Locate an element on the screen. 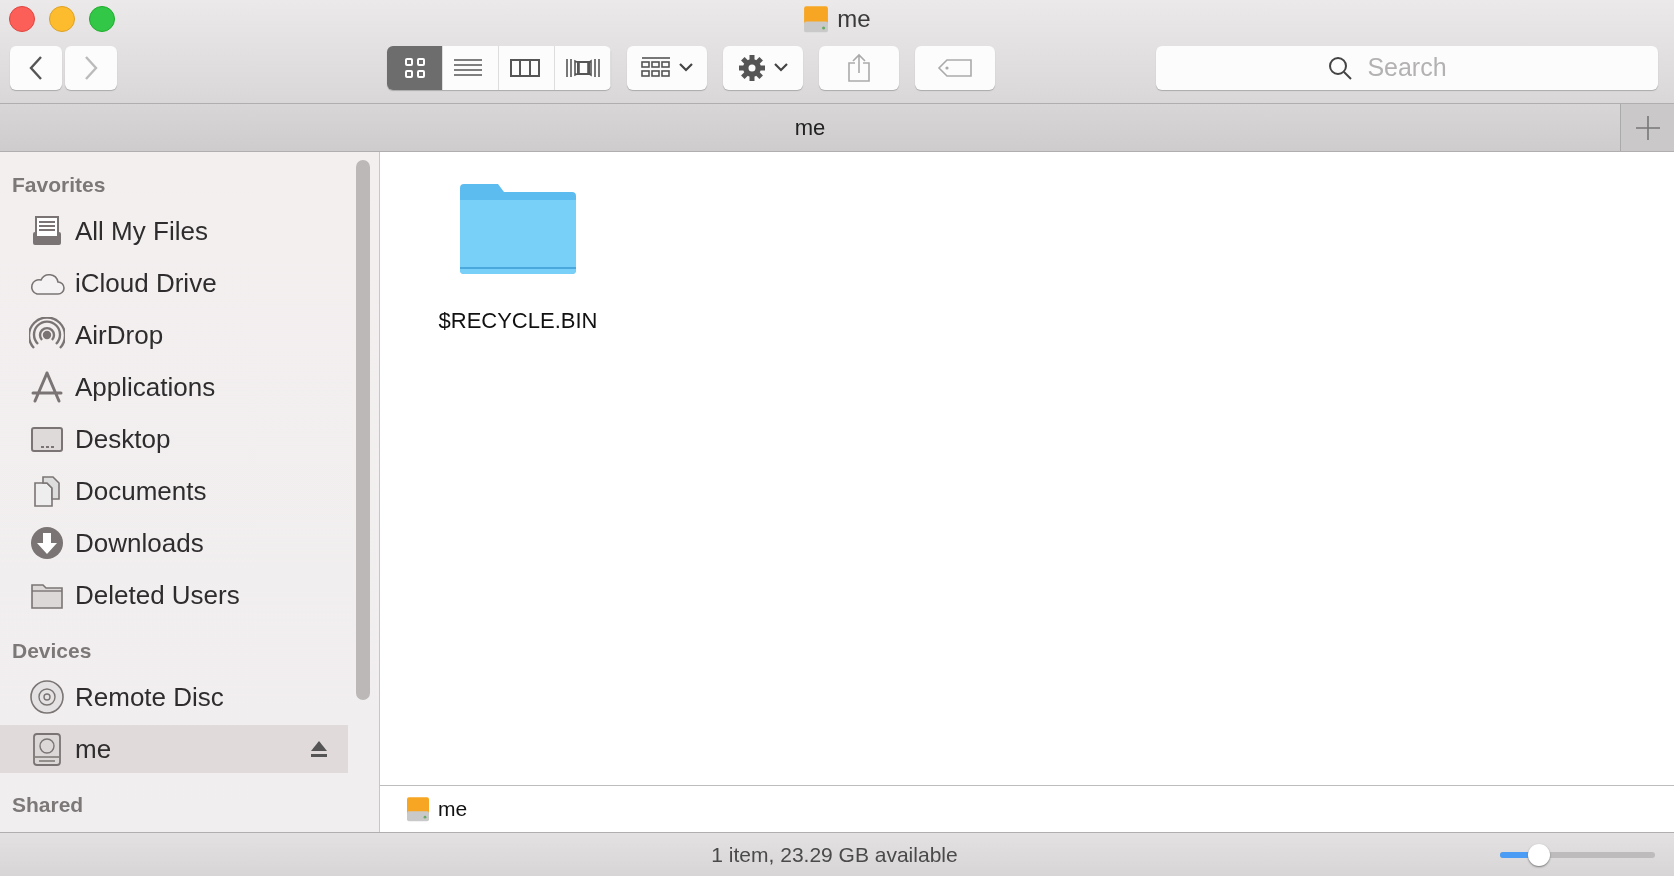 This screenshot has height=876, width=1674. sidebar-item: Remote Disc is located at coordinates (174, 697).